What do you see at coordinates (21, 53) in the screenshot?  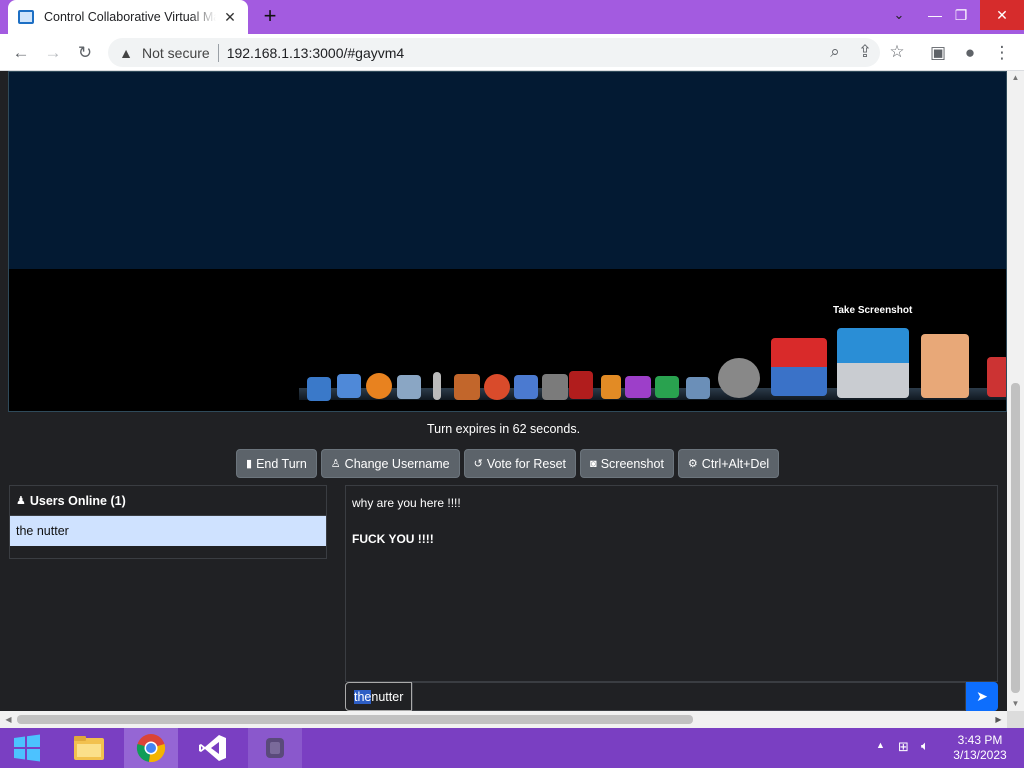 I see `back-arrow-icon: ←` at bounding box center [21, 53].